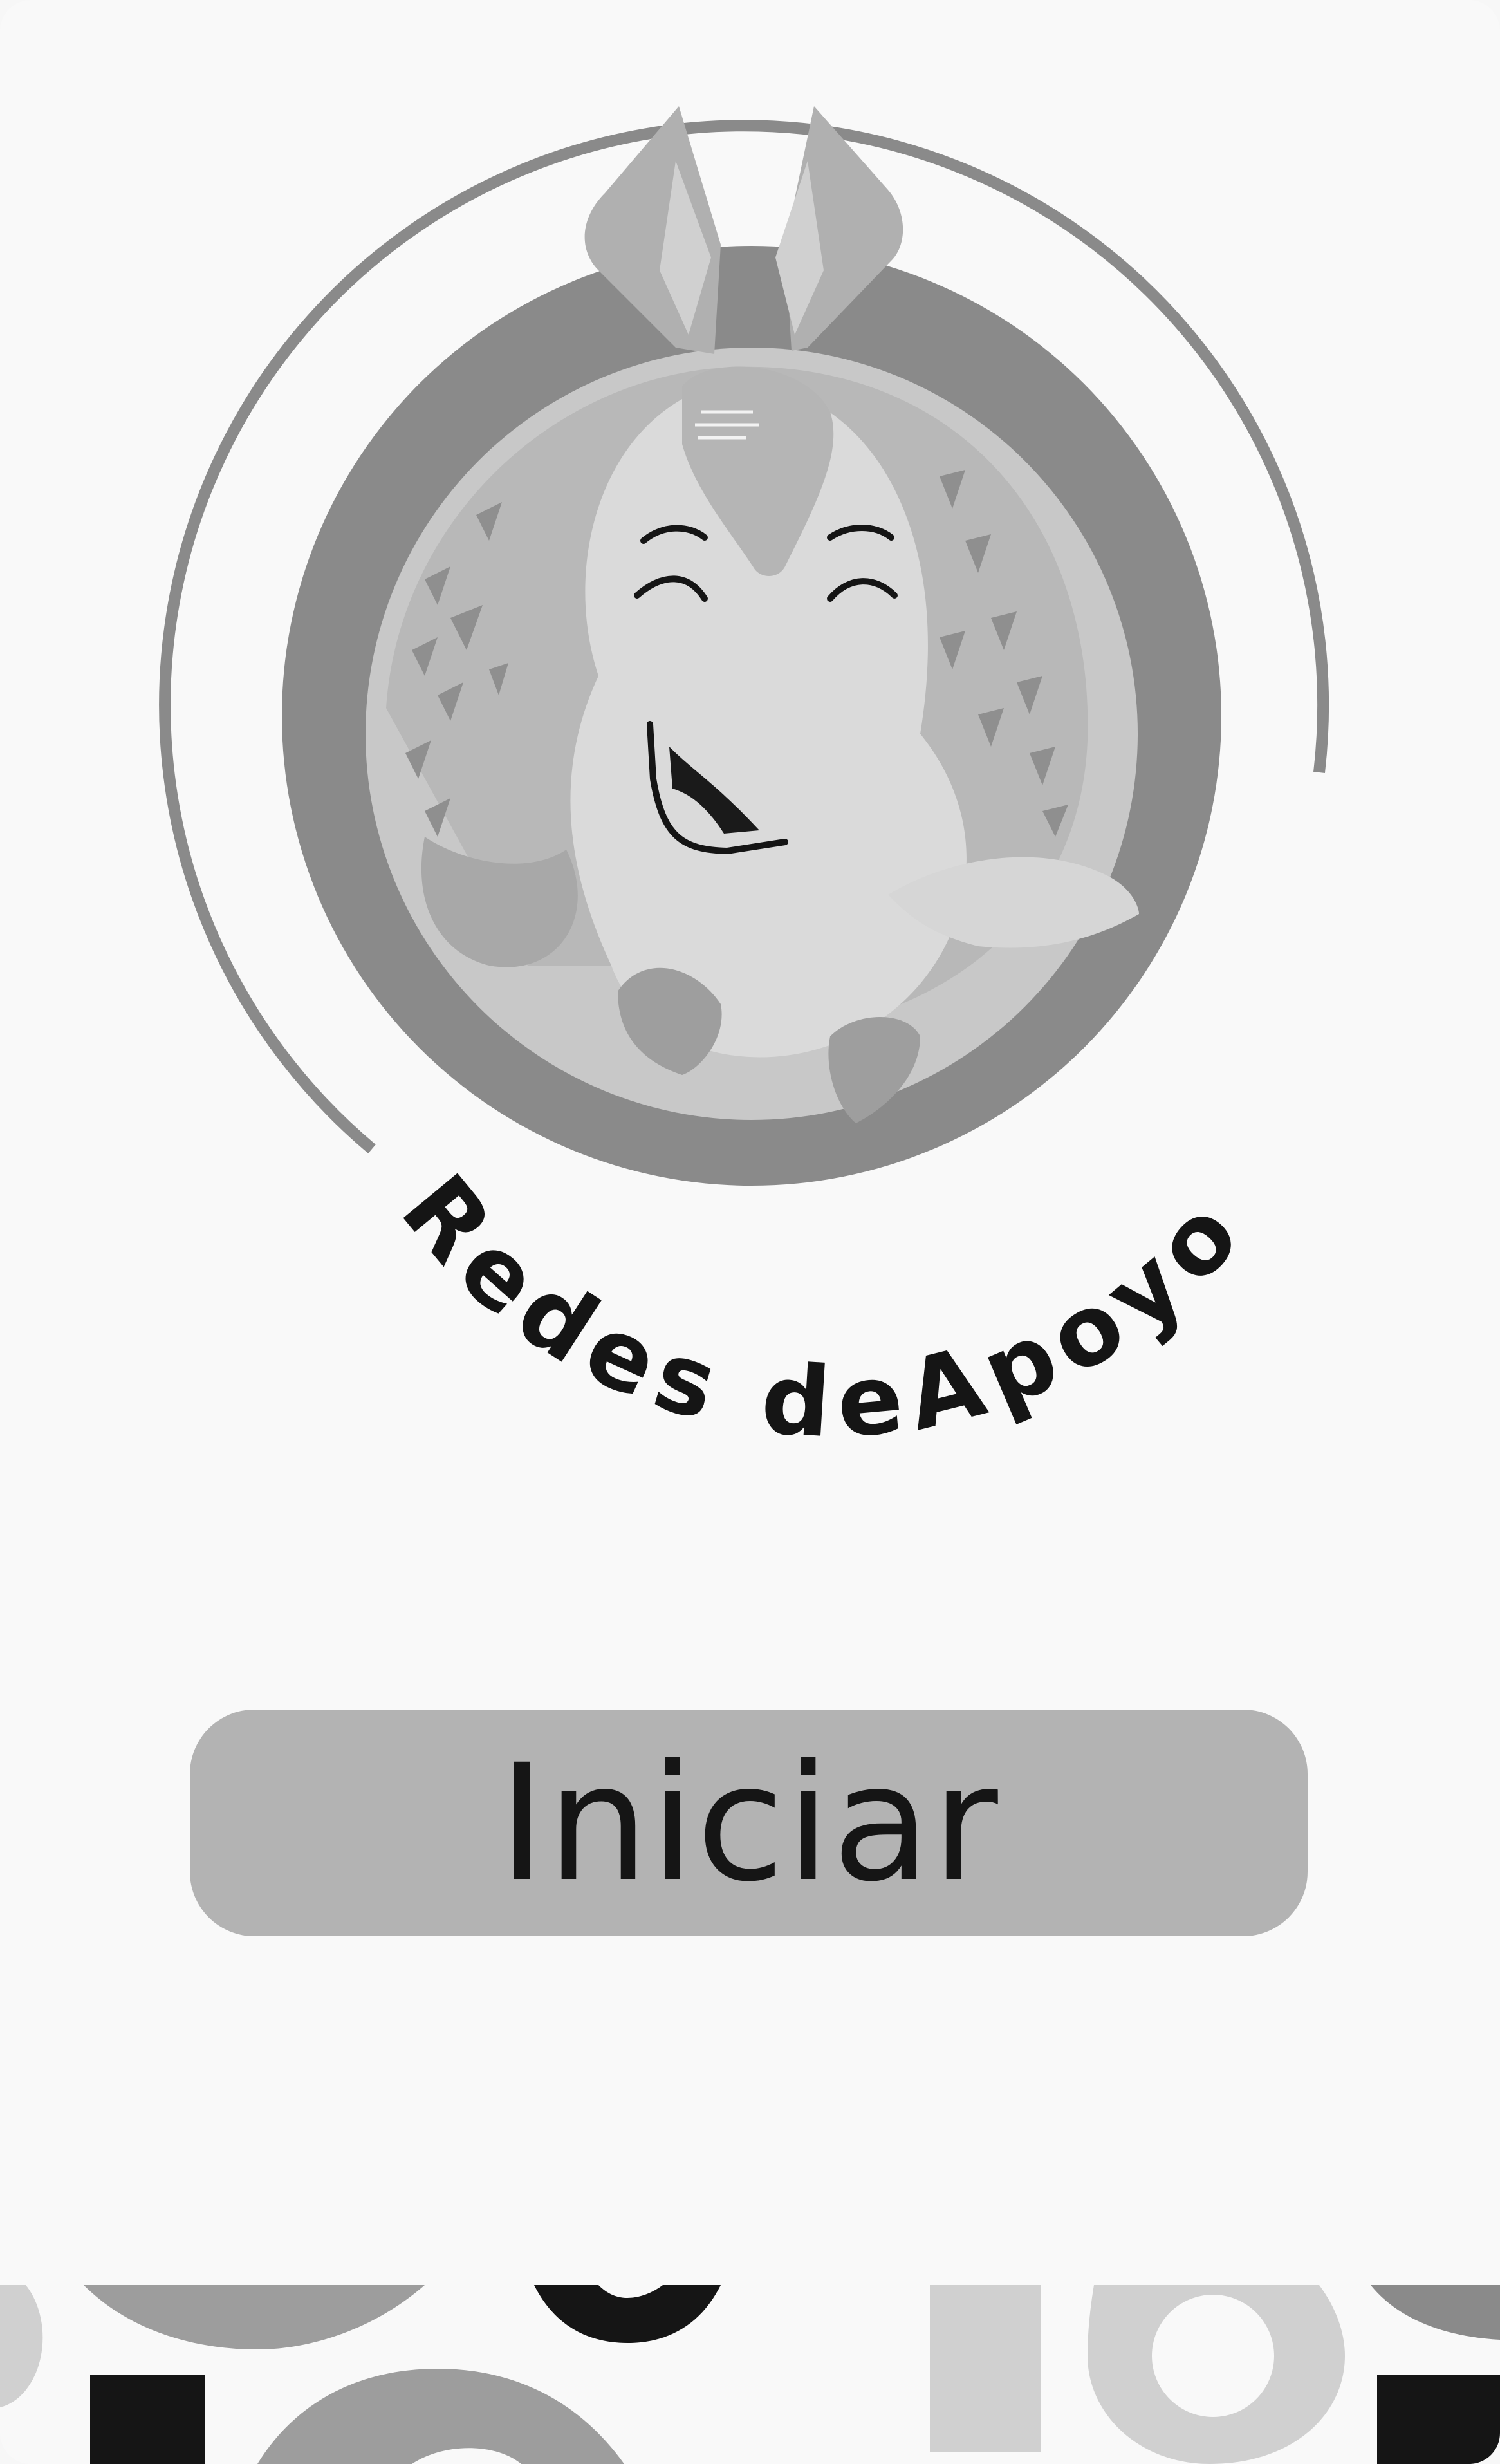 Image resolution: width=1500 pixels, height=2464 pixels. Describe the element at coordinates (750, 2374) in the screenshot. I see `decorative-pattern` at that location.